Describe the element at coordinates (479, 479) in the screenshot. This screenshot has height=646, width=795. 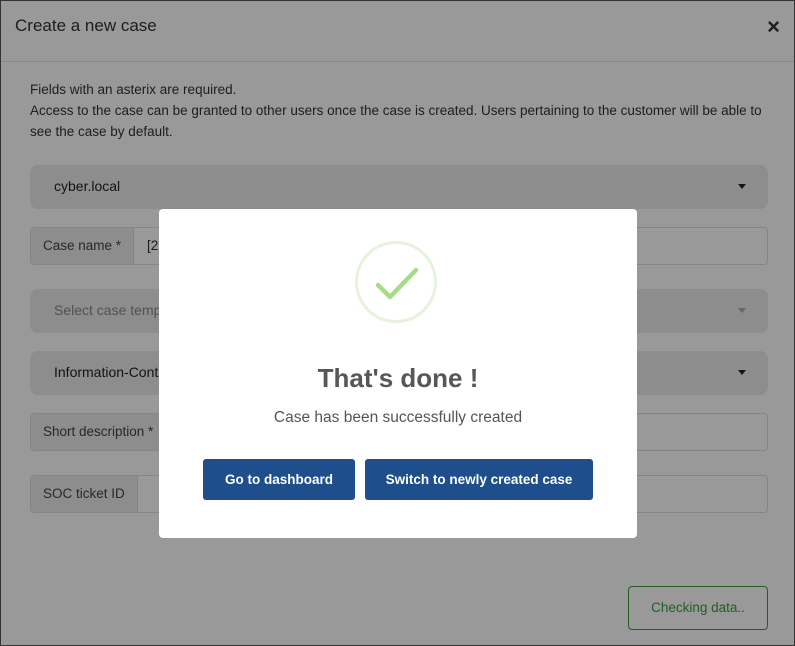
I see `switch-to-case-button: Switch to newly created case` at that location.